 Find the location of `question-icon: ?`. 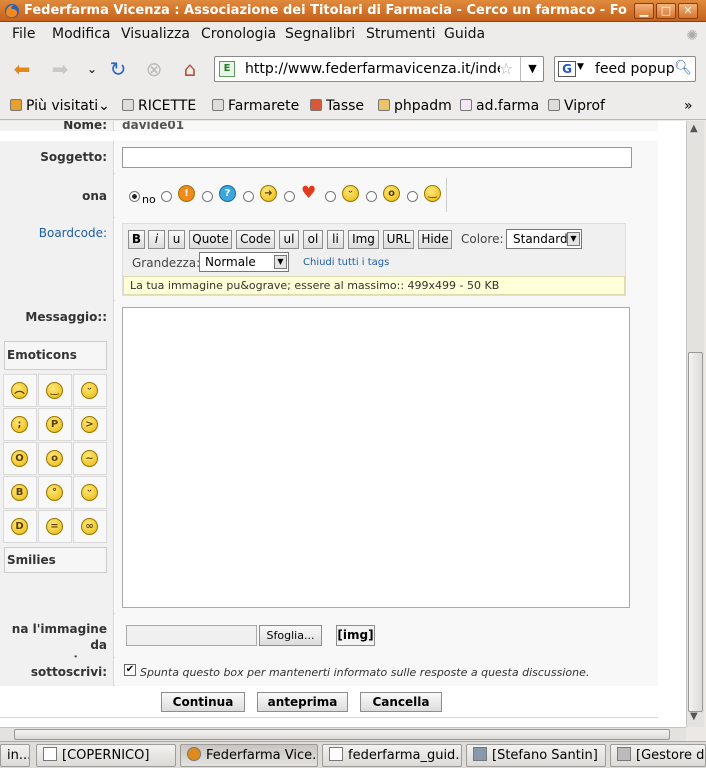

question-icon: ? is located at coordinates (227, 193).